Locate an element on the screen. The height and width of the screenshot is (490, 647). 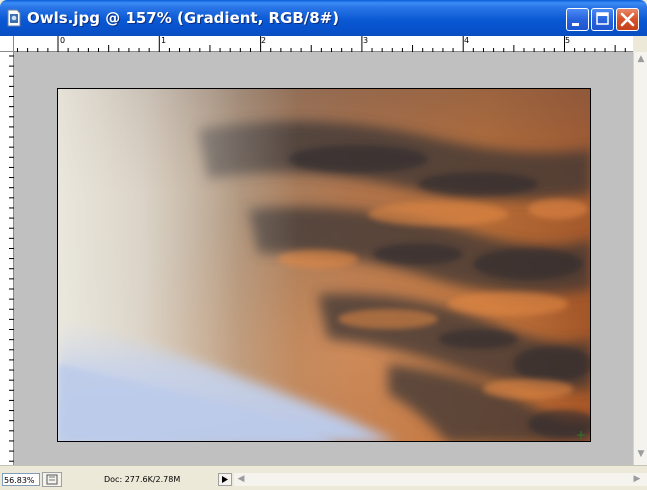
navigator-button is located at coordinates (52, 479).